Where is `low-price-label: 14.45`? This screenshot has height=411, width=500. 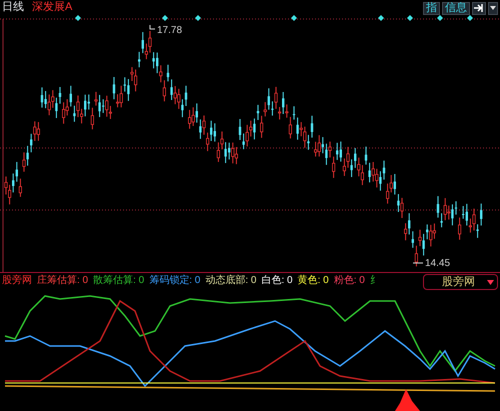
low-price-label: 14.45 is located at coordinates (437, 263).